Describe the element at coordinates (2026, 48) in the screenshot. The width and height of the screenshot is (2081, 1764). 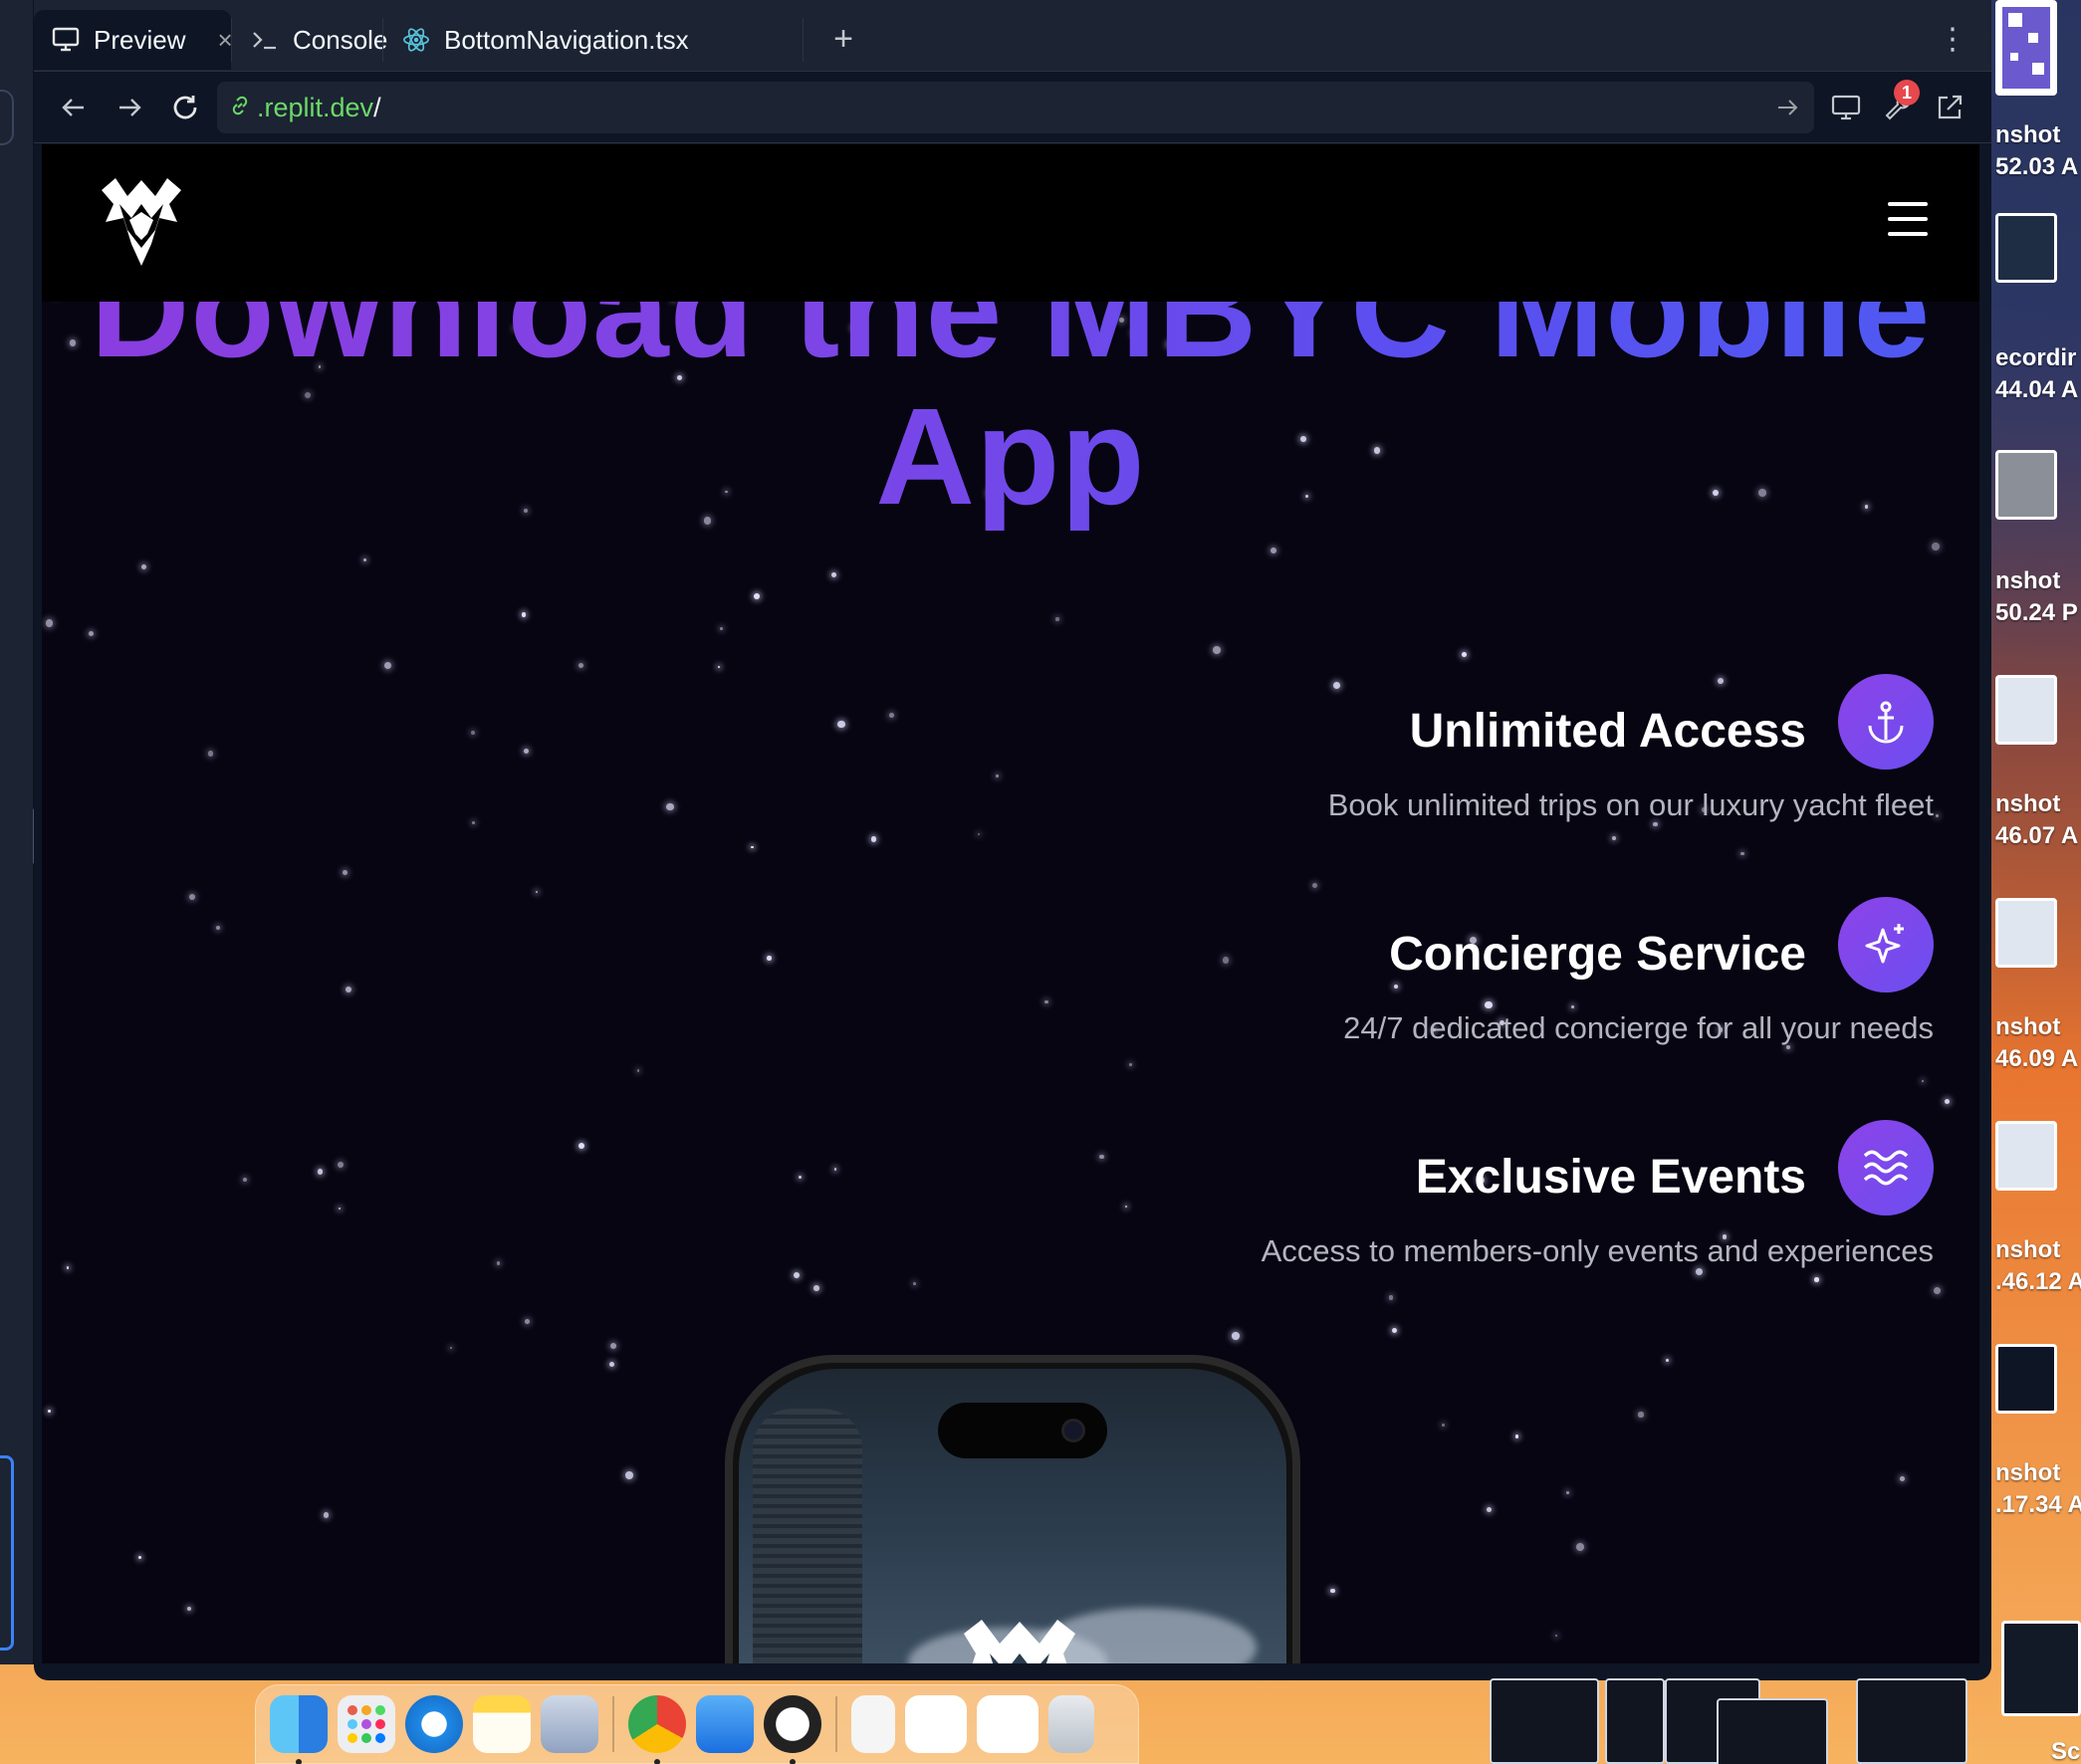
I see `qr-code-file` at that location.